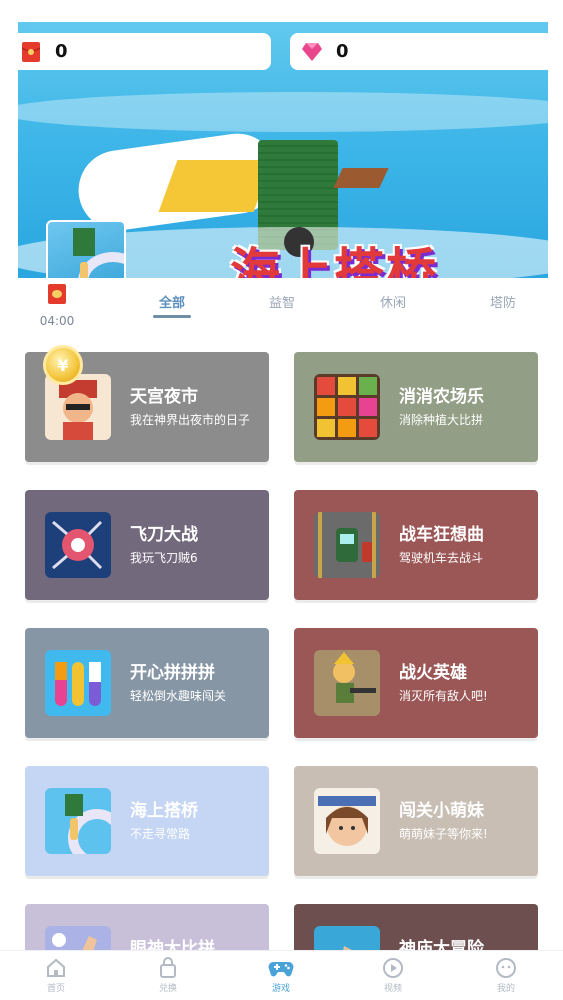 The width and height of the screenshot is (563, 1000). What do you see at coordinates (334, 261) in the screenshot?
I see `banner-title: 海上搭桥` at bounding box center [334, 261].